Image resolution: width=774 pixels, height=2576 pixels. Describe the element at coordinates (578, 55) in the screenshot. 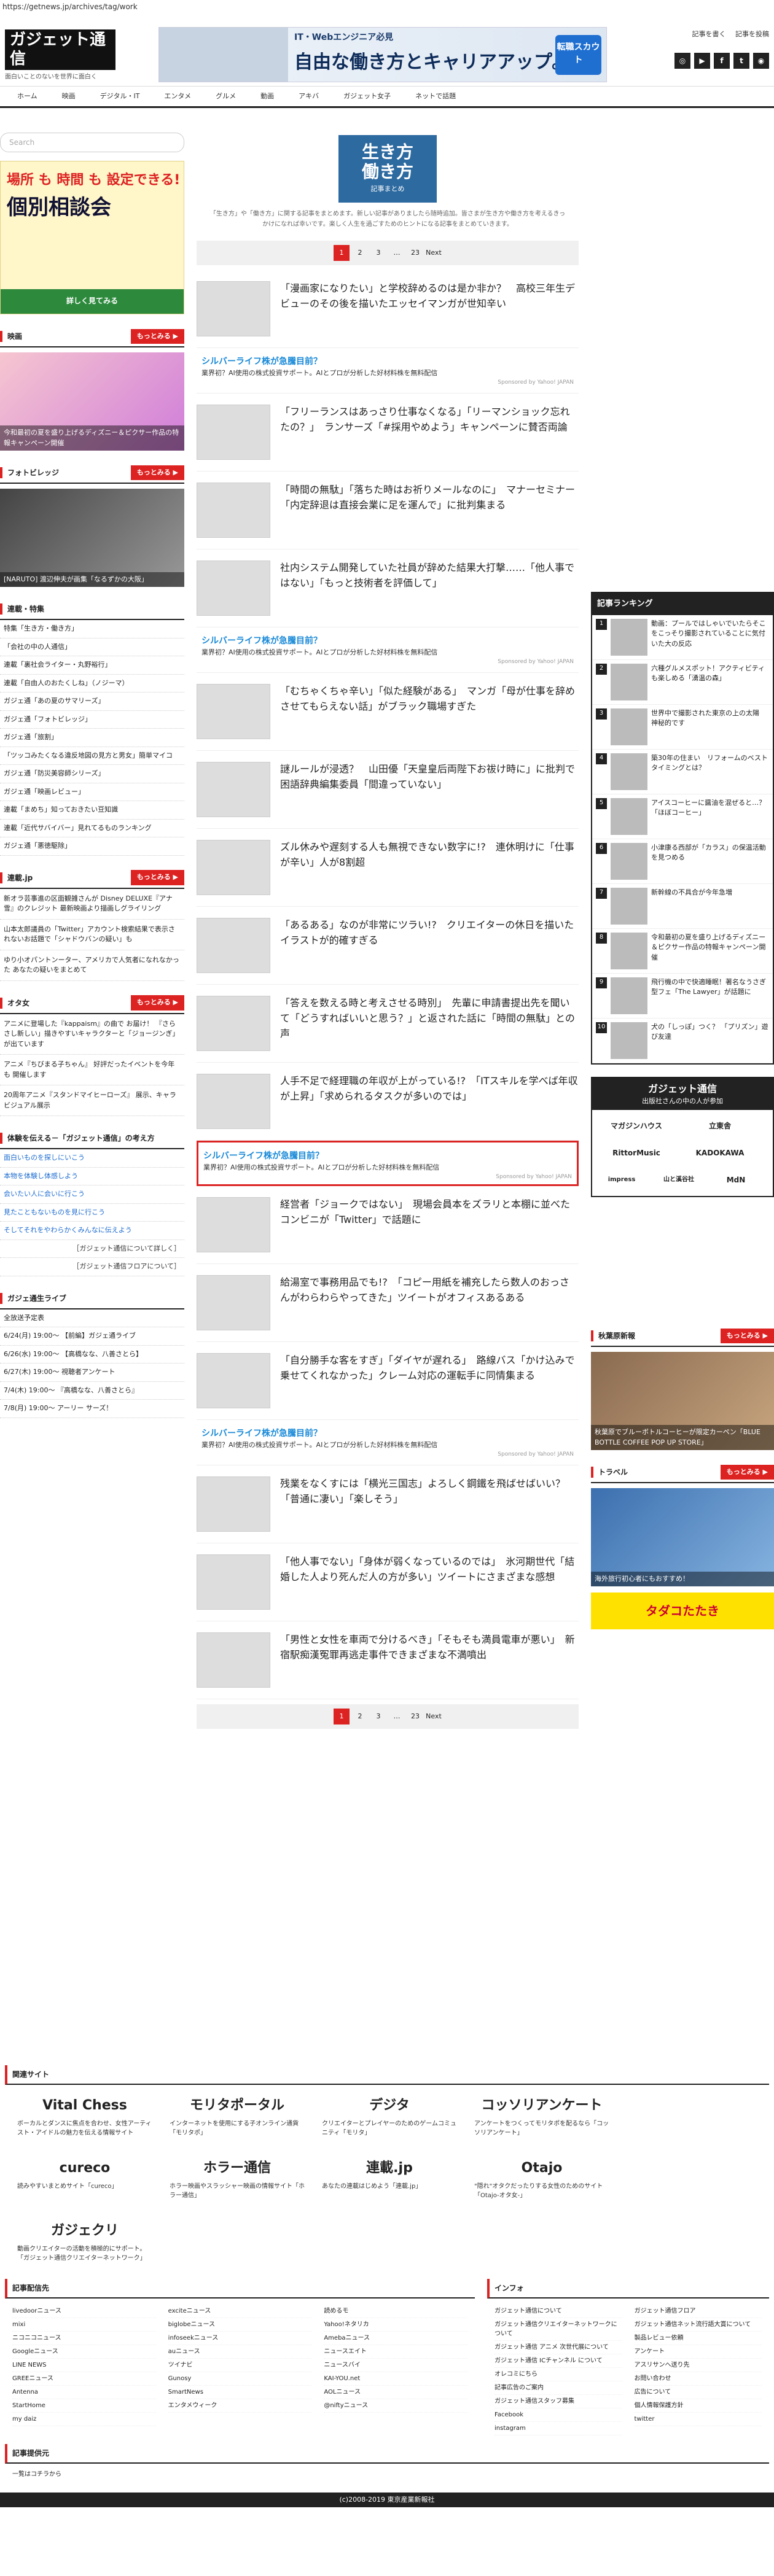

I see `banner-button: 転職スカウト` at that location.